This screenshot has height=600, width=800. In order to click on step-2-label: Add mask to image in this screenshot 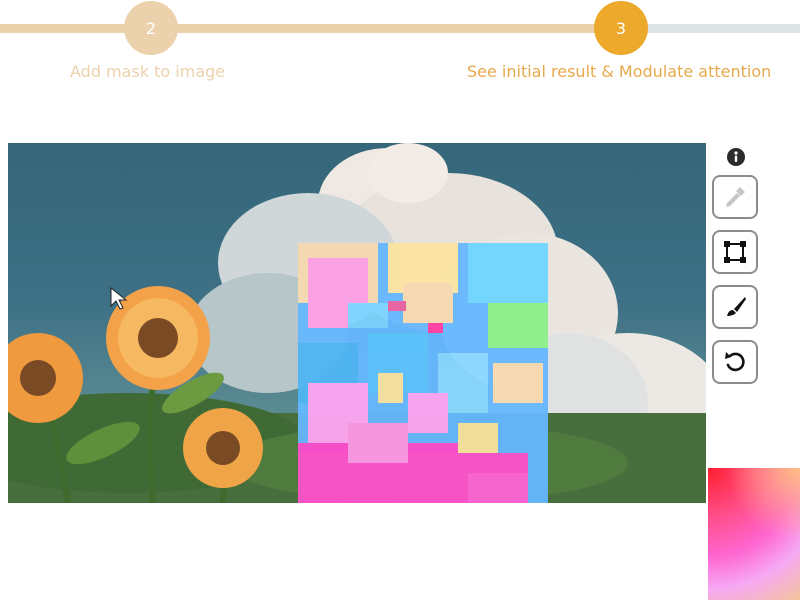, I will do `click(148, 71)`.